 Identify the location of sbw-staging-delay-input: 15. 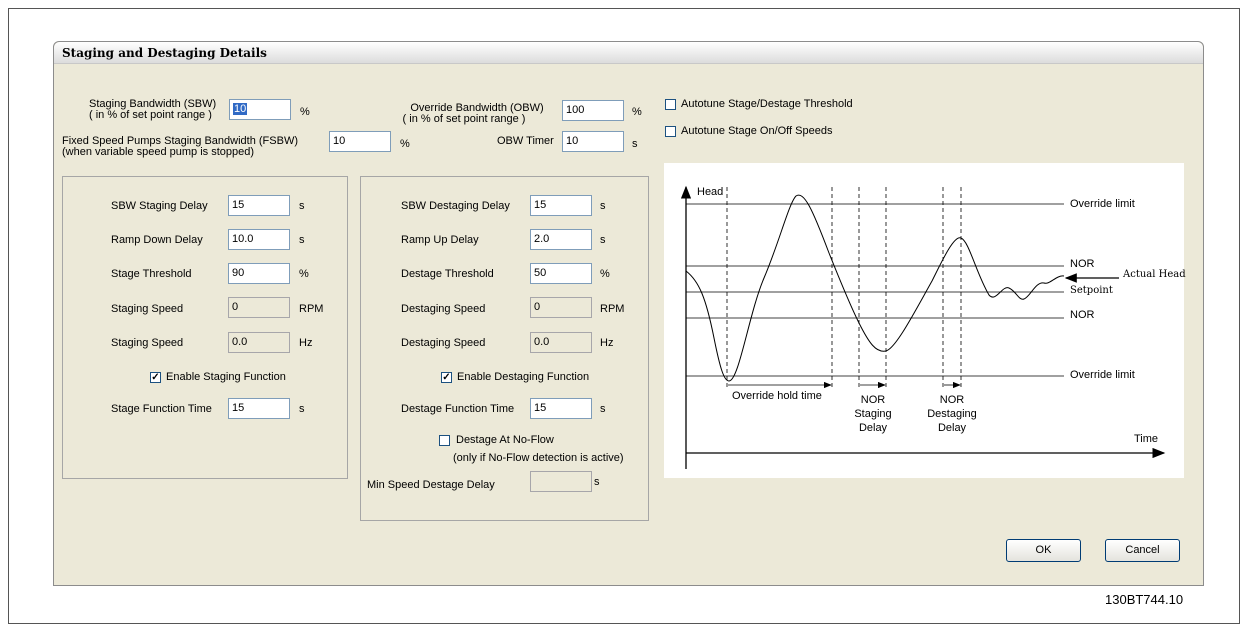
(259, 205).